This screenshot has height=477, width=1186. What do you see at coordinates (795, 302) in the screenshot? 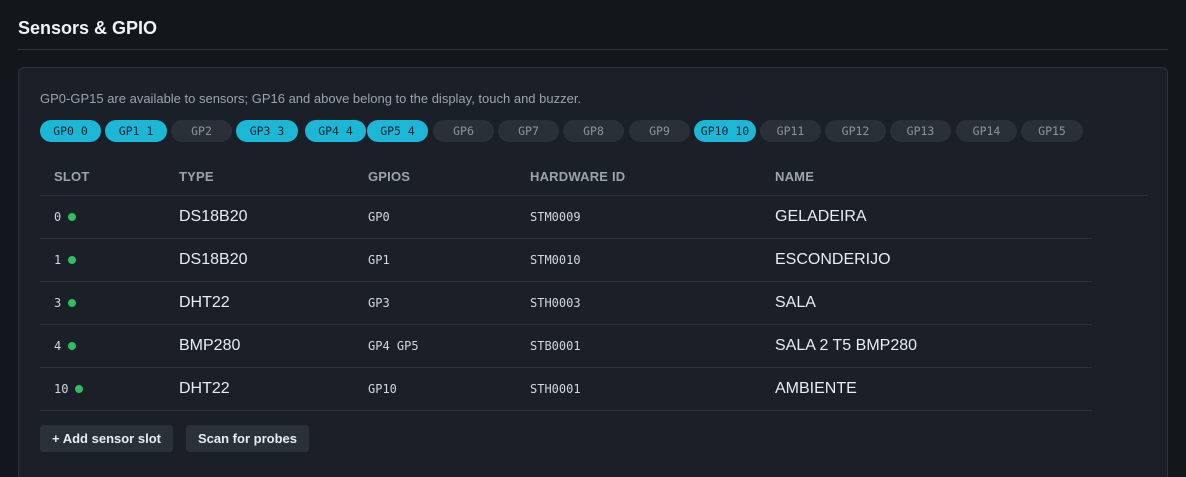
I see `name-cell: SALA` at bounding box center [795, 302].